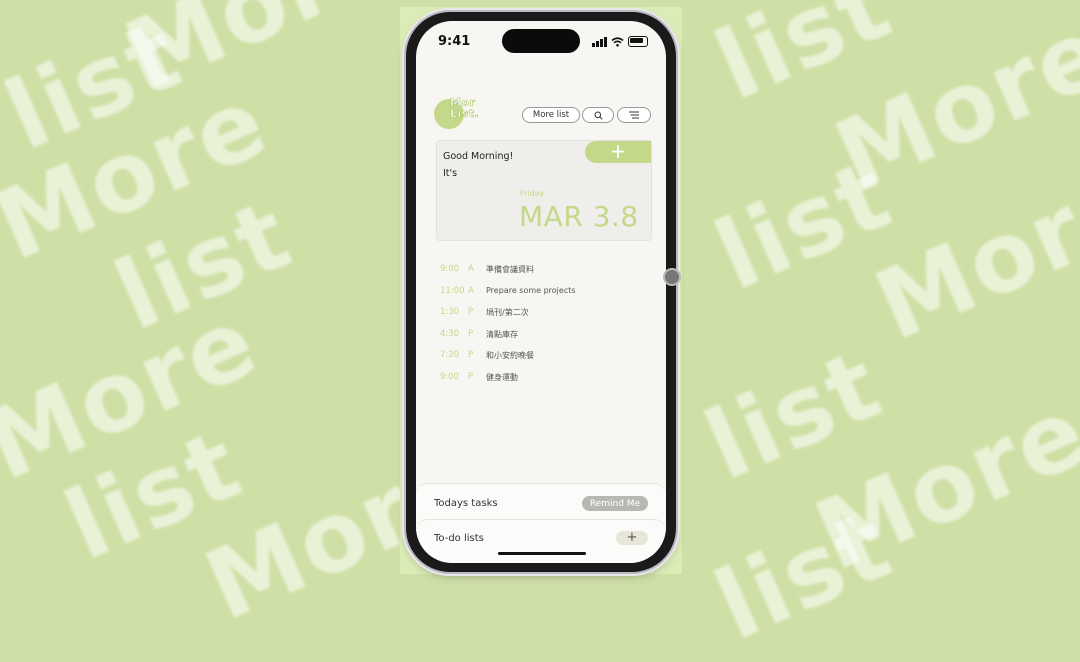  I want to click on search-icon, so click(598, 115).